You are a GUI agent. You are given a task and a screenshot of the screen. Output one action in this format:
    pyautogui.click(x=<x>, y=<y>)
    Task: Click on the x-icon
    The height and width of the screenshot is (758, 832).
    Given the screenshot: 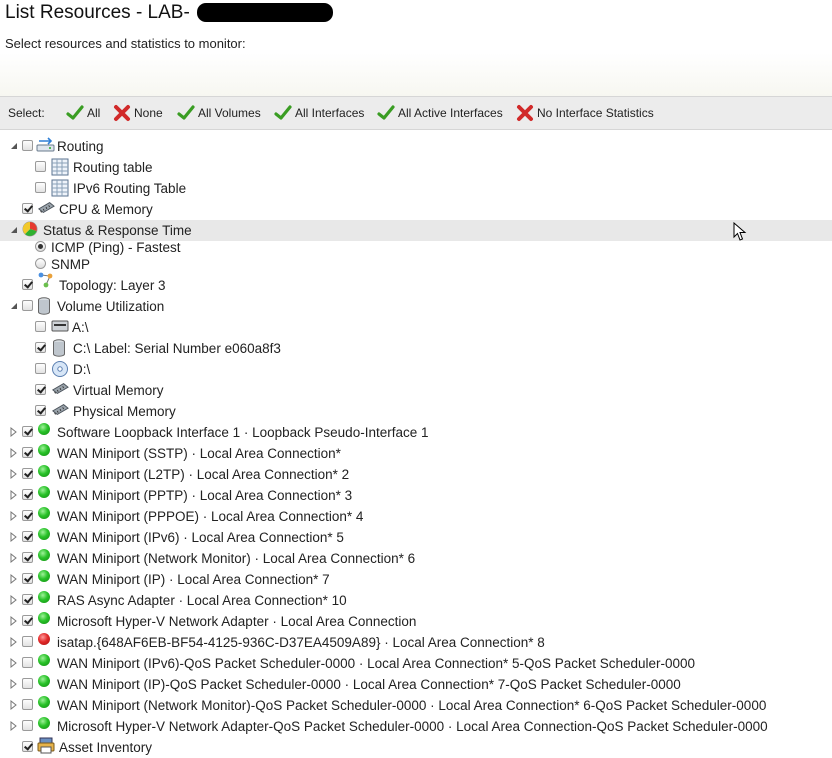 What is the action you would take?
    pyautogui.click(x=525, y=113)
    